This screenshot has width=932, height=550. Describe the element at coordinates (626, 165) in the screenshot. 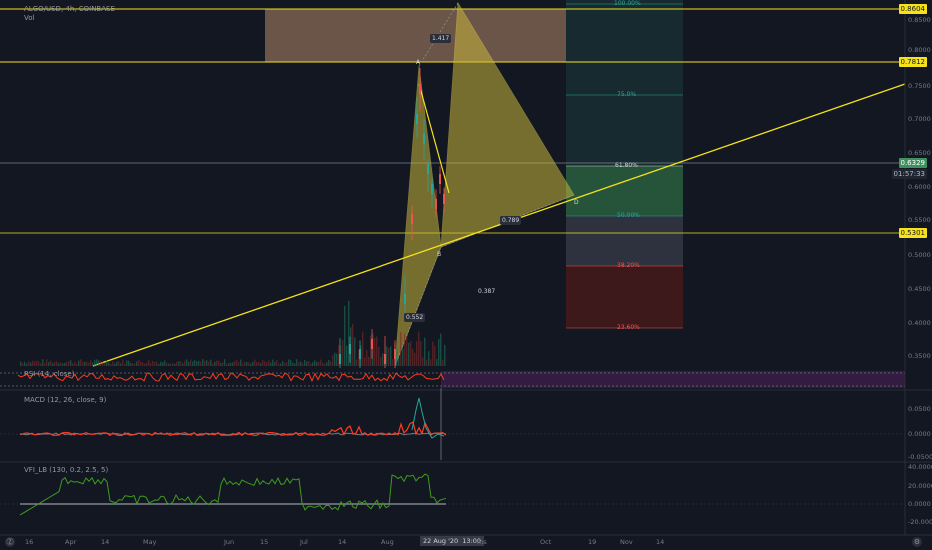

I see `fib-level-label: 61.80%` at that location.